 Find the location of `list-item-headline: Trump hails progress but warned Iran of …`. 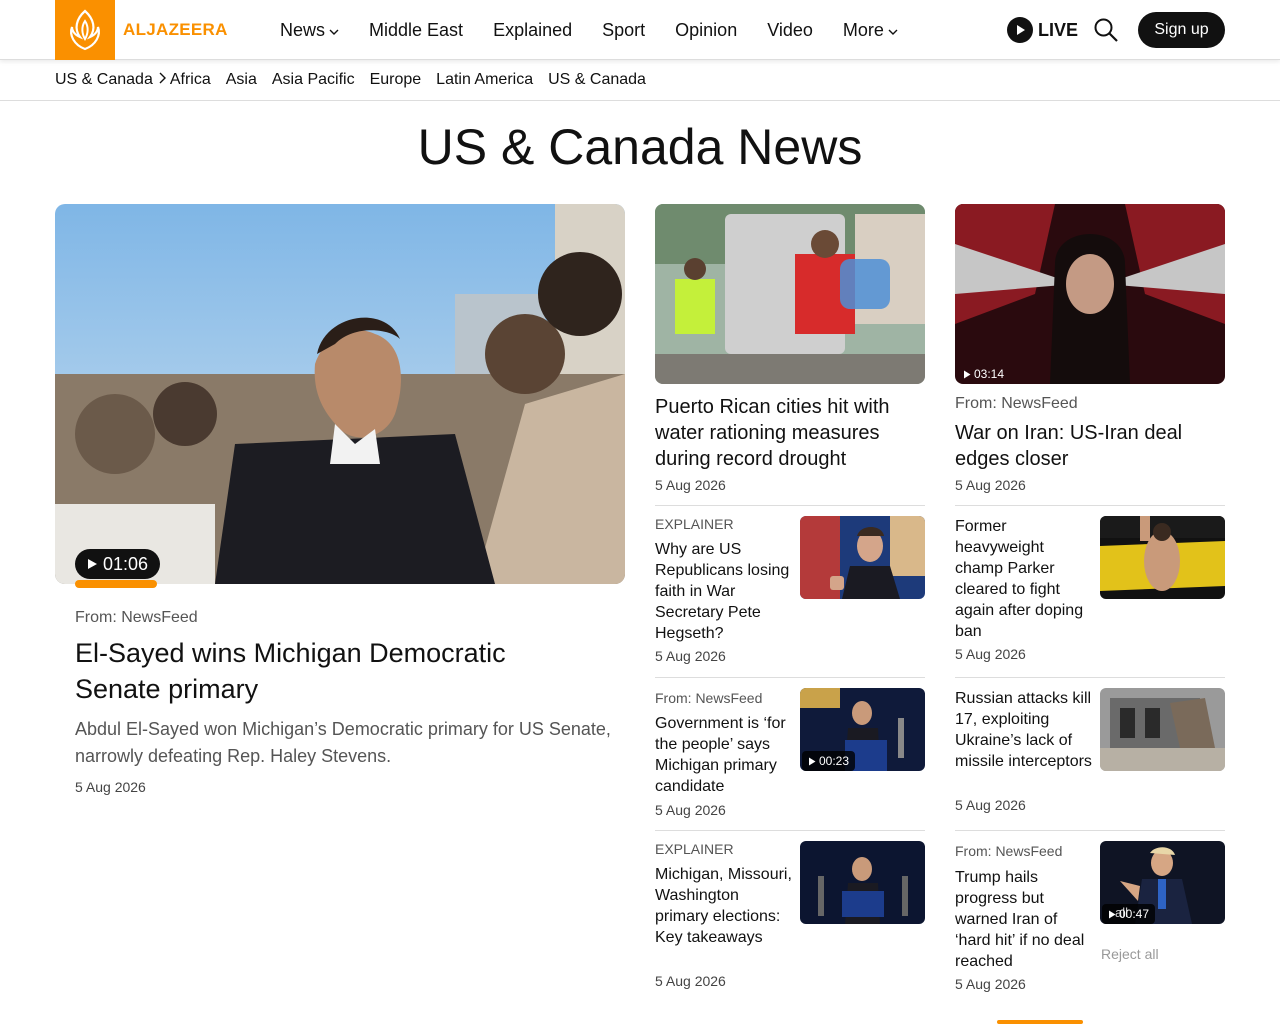

list-item-headline: Trump hails progress but warned Iran of … is located at coordinates (1024, 919).